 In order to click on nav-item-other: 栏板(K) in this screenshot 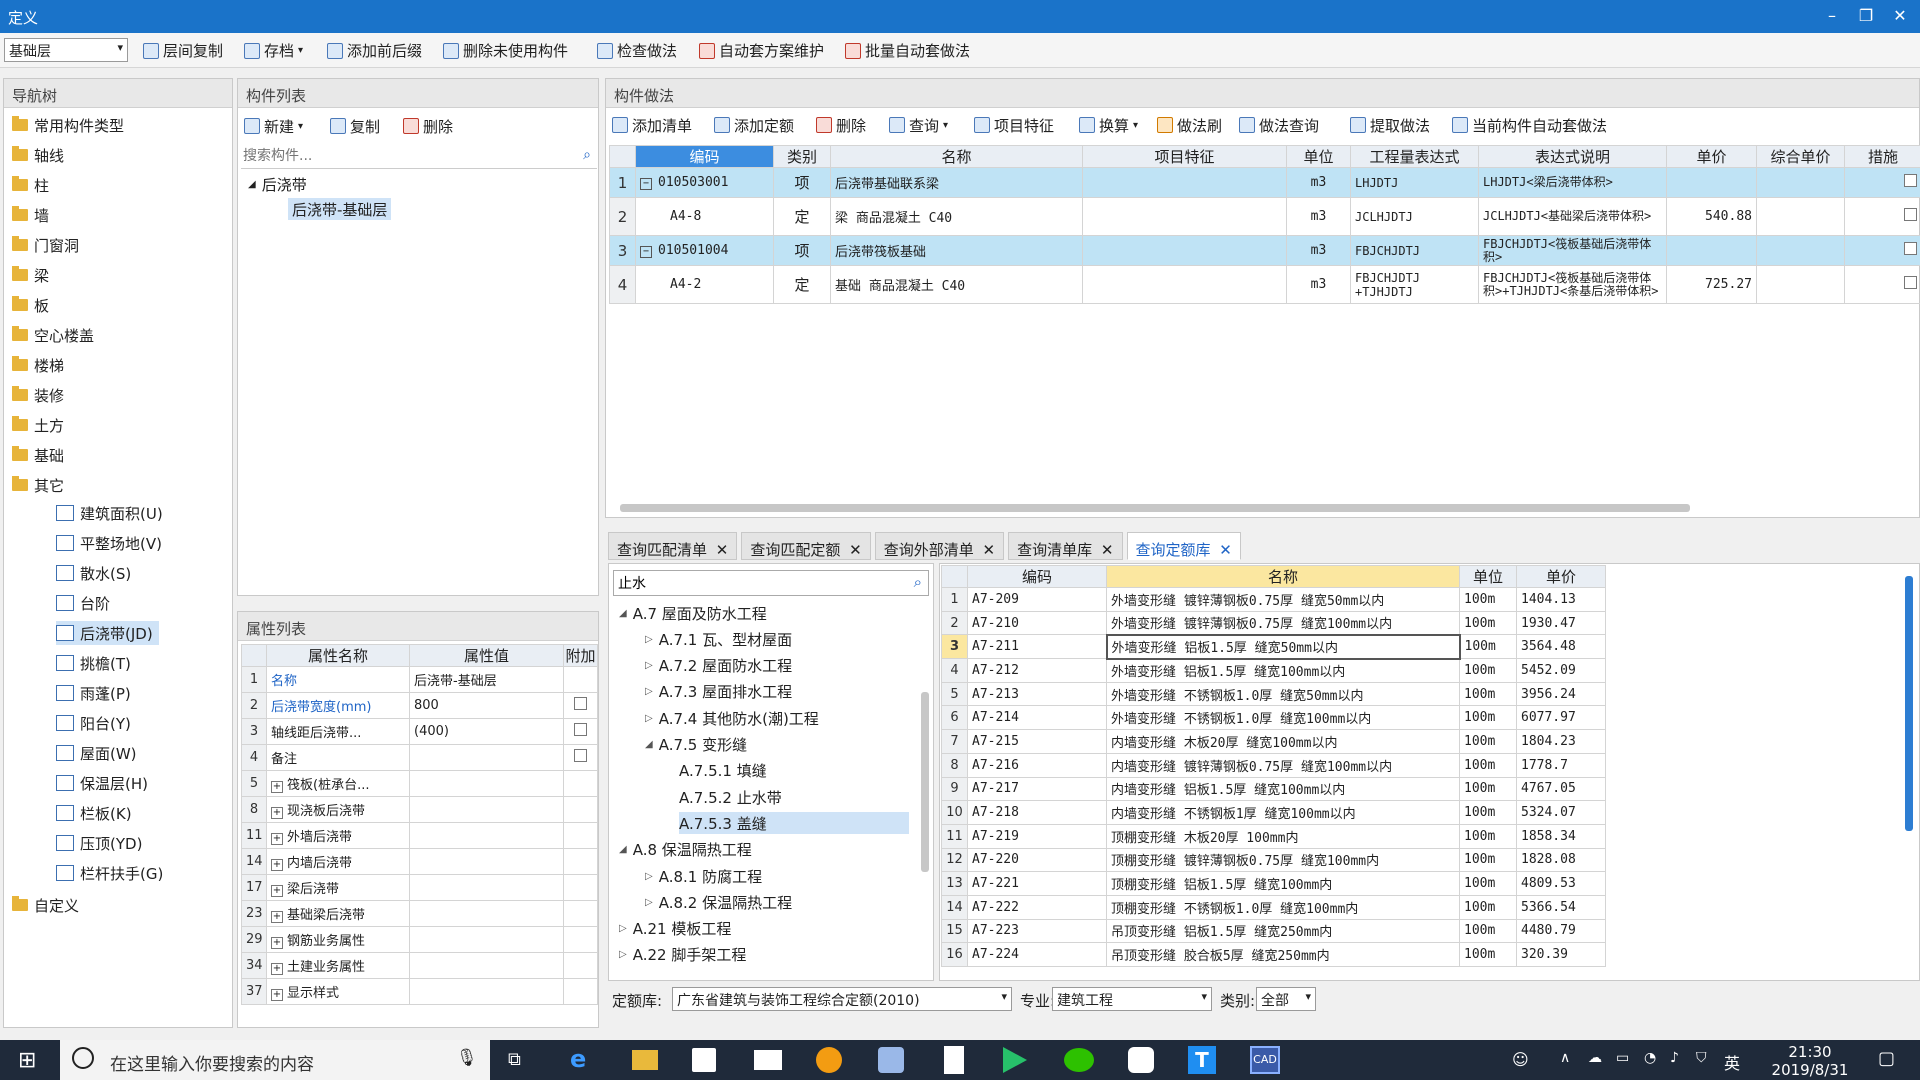, I will do `click(97, 813)`.